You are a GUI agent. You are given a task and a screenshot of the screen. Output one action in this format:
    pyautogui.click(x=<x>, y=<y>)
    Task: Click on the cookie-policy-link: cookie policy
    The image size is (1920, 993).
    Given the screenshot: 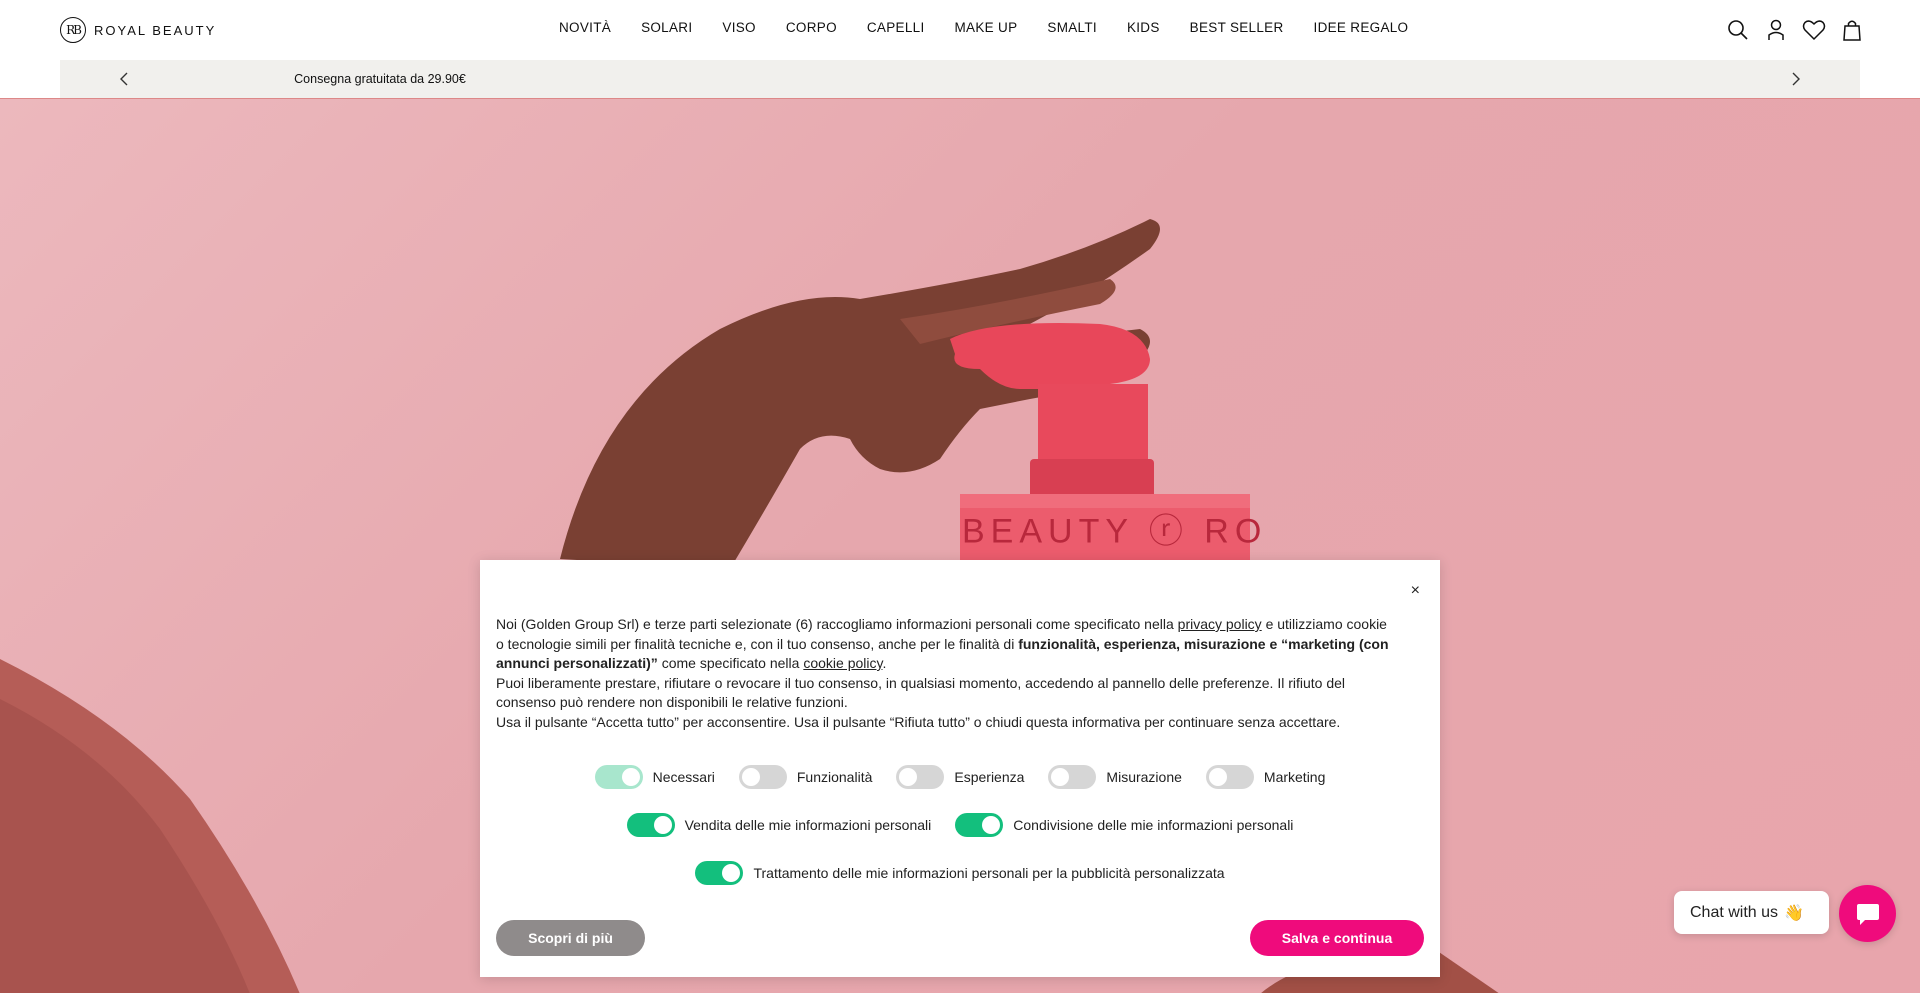 What is the action you would take?
    pyautogui.click(x=842, y=663)
    